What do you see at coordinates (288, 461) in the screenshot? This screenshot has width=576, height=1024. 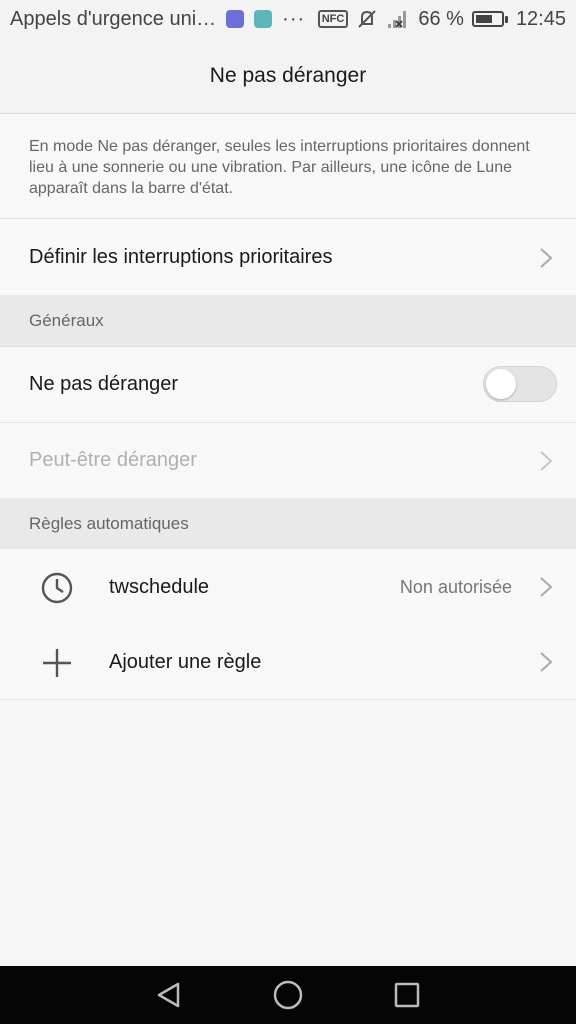 I see `maybe-disturb-row: Peut-être déranger` at bounding box center [288, 461].